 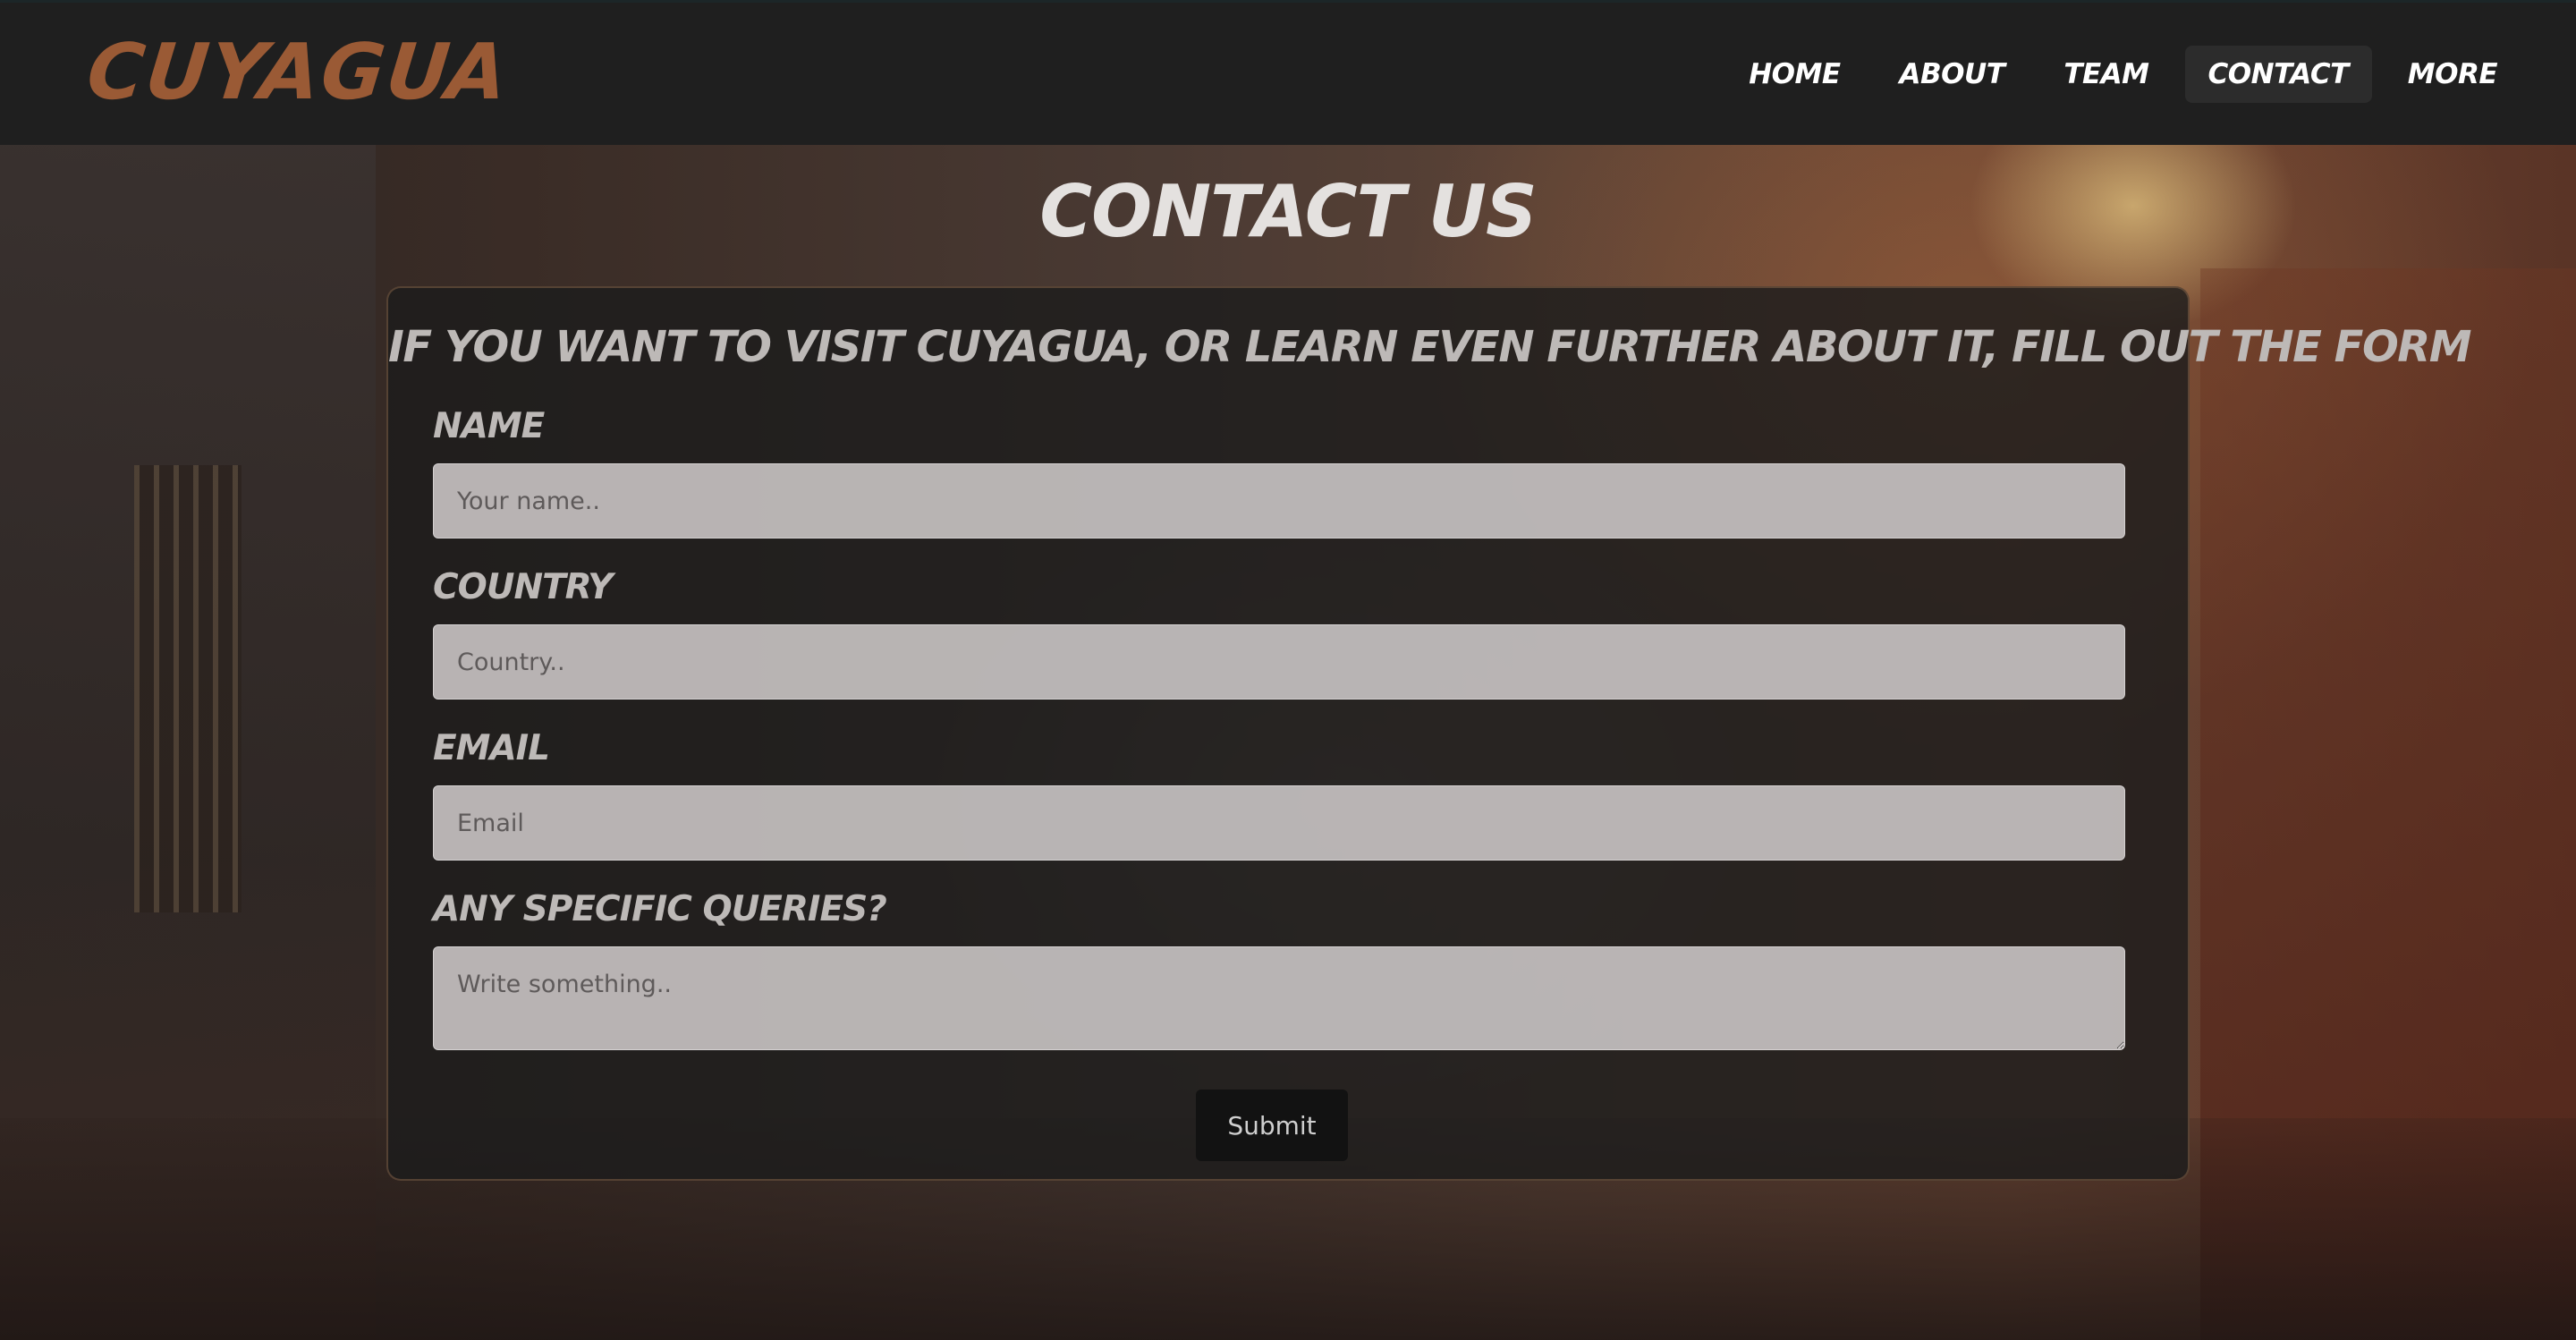 I want to click on name-input, so click(x=1279, y=501).